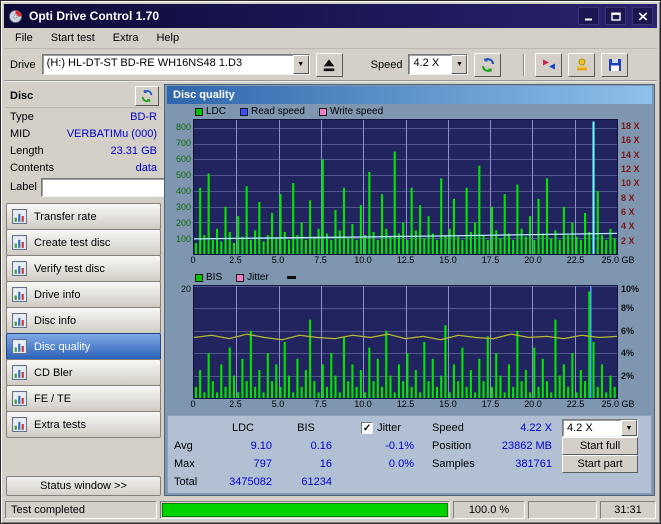 This screenshot has height=524, width=661. I want to click on bis-chart-plot, so click(405, 342).